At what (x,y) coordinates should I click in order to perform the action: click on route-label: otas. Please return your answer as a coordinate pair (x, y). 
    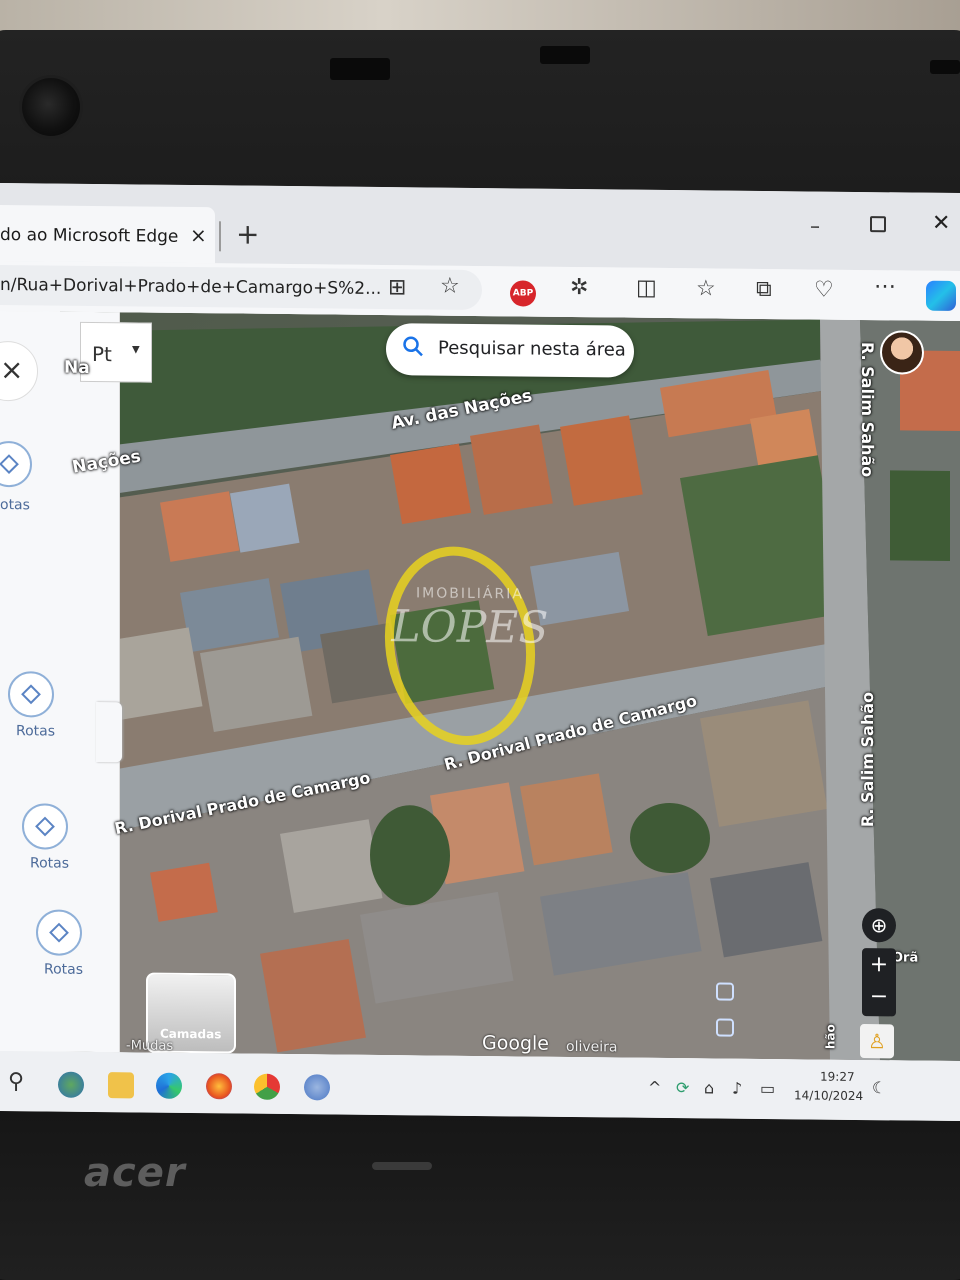
    Looking at the image, I should click on (15, 505).